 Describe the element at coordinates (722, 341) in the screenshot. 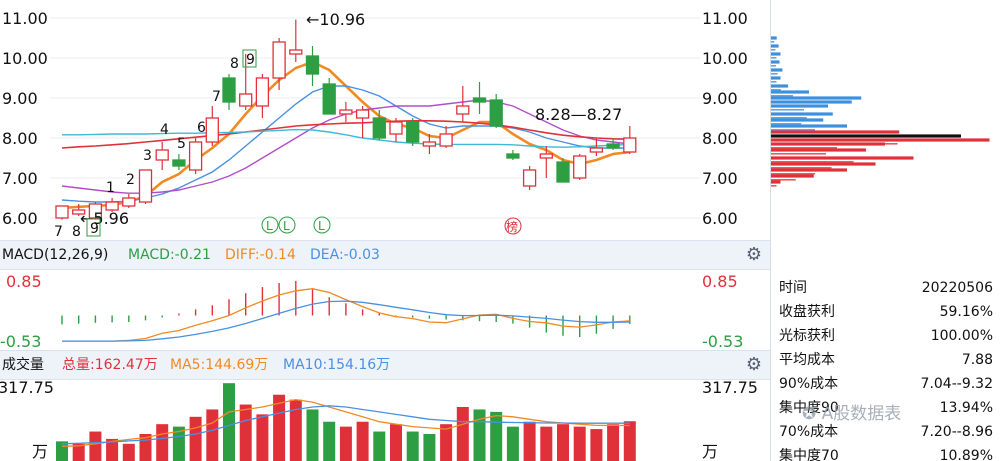

I see `macd-axis-bottom-right: -0.53` at that location.